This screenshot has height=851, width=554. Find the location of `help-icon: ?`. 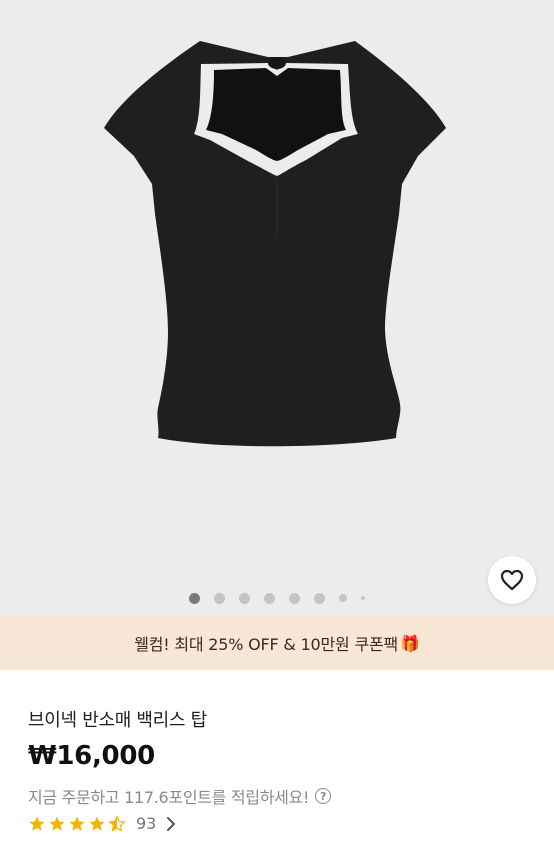

help-icon: ? is located at coordinates (323, 796).